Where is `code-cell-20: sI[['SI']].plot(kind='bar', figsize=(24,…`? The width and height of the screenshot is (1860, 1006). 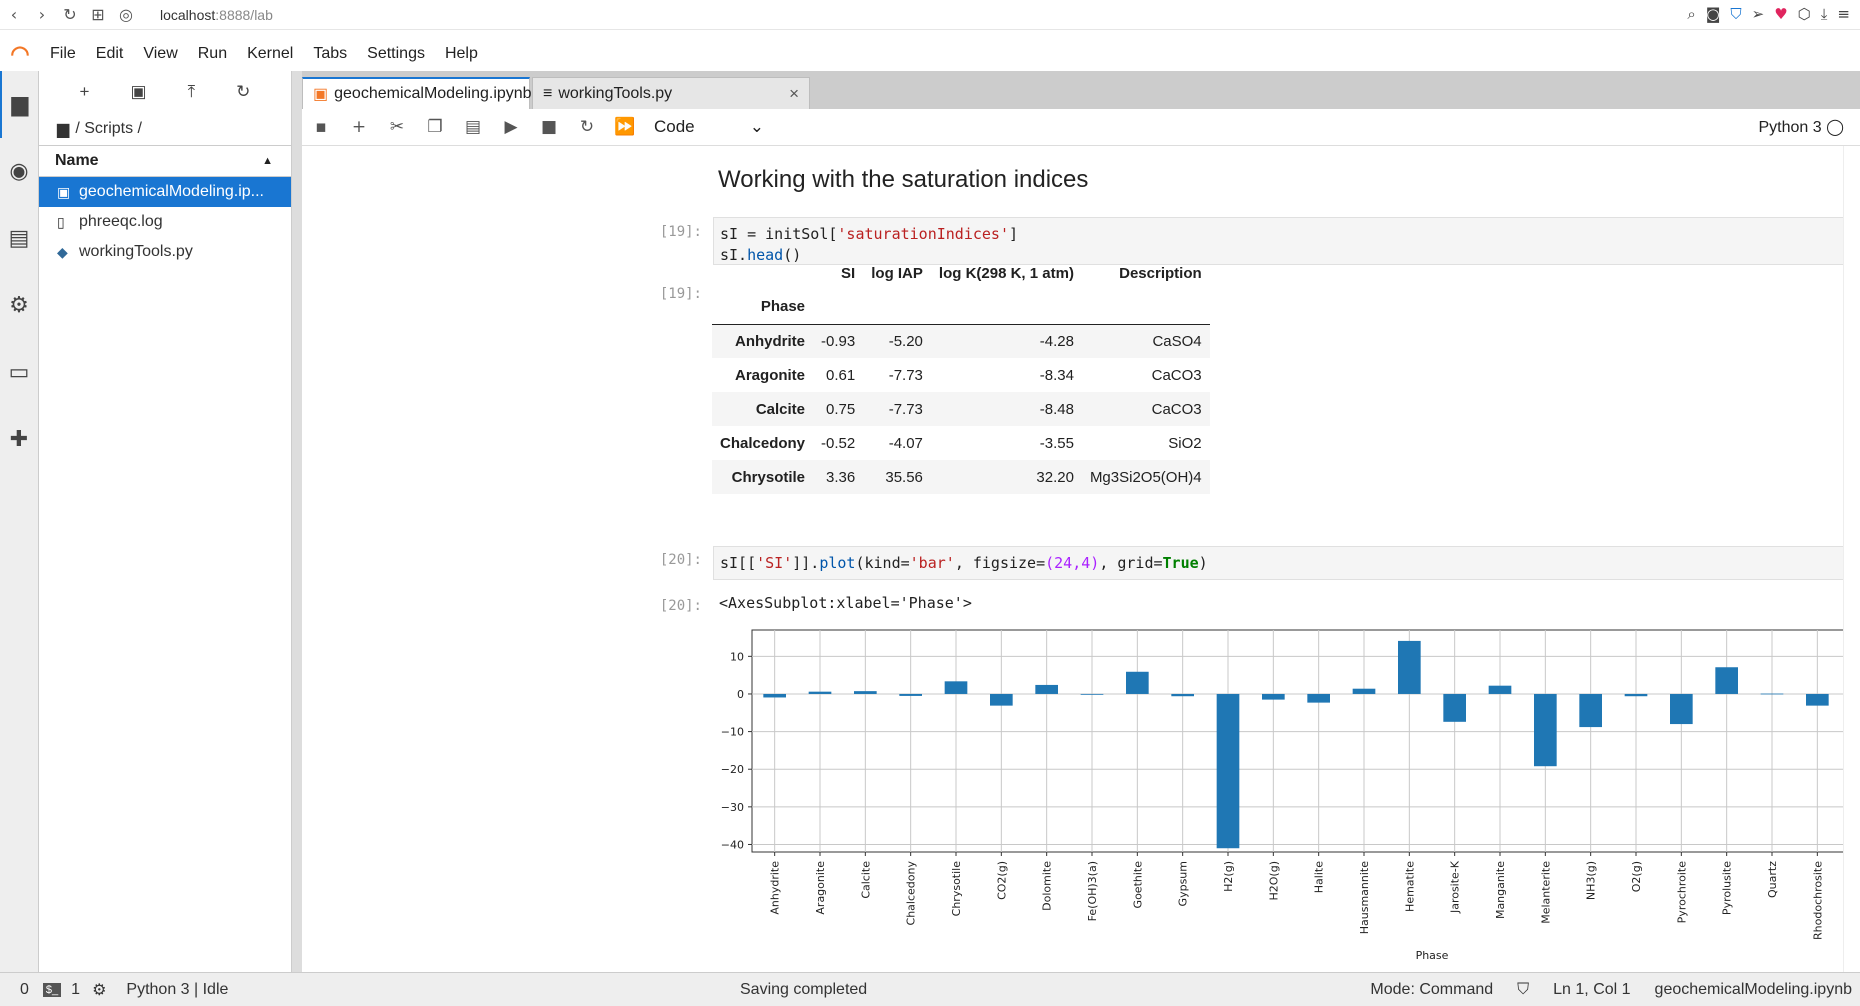
code-cell-20: sI[['SI']].plot(kind='bar', figsize=(24,… is located at coordinates (1286, 563).